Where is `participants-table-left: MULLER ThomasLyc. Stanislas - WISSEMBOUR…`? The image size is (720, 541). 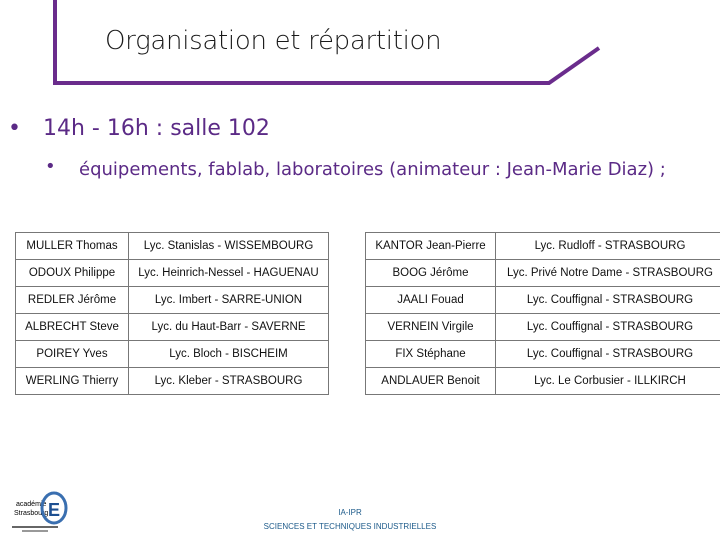 participants-table-left: MULLER ThomasLyc. Stanislas - WISSEMBOUR… is located at coordinates (172, 313).